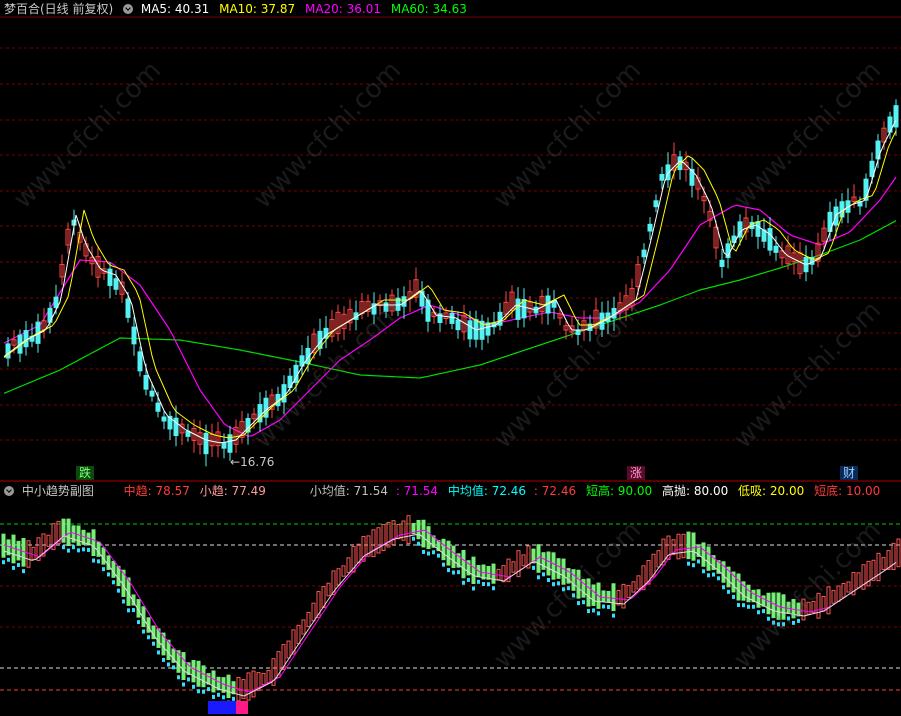 The height and width of the screenshot is (716, 901). Describe the element at coordinates (428, 9) in the screenshot. I see `ma60-label: MA60: 34.63` at that location.